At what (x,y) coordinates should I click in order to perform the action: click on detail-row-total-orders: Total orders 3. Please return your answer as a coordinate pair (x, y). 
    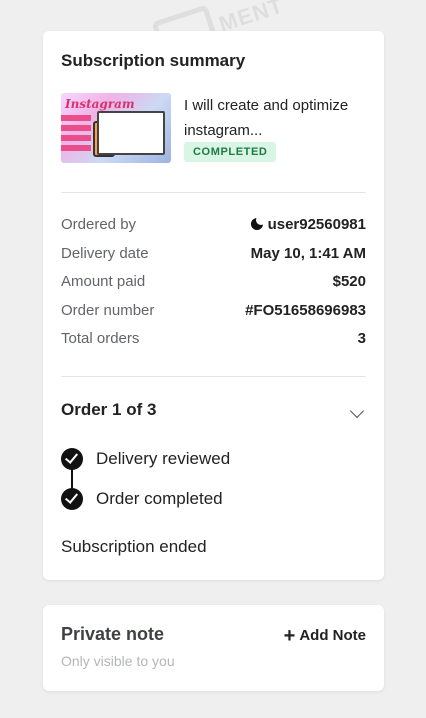
    Looking at the image, I should click on (213, 341).